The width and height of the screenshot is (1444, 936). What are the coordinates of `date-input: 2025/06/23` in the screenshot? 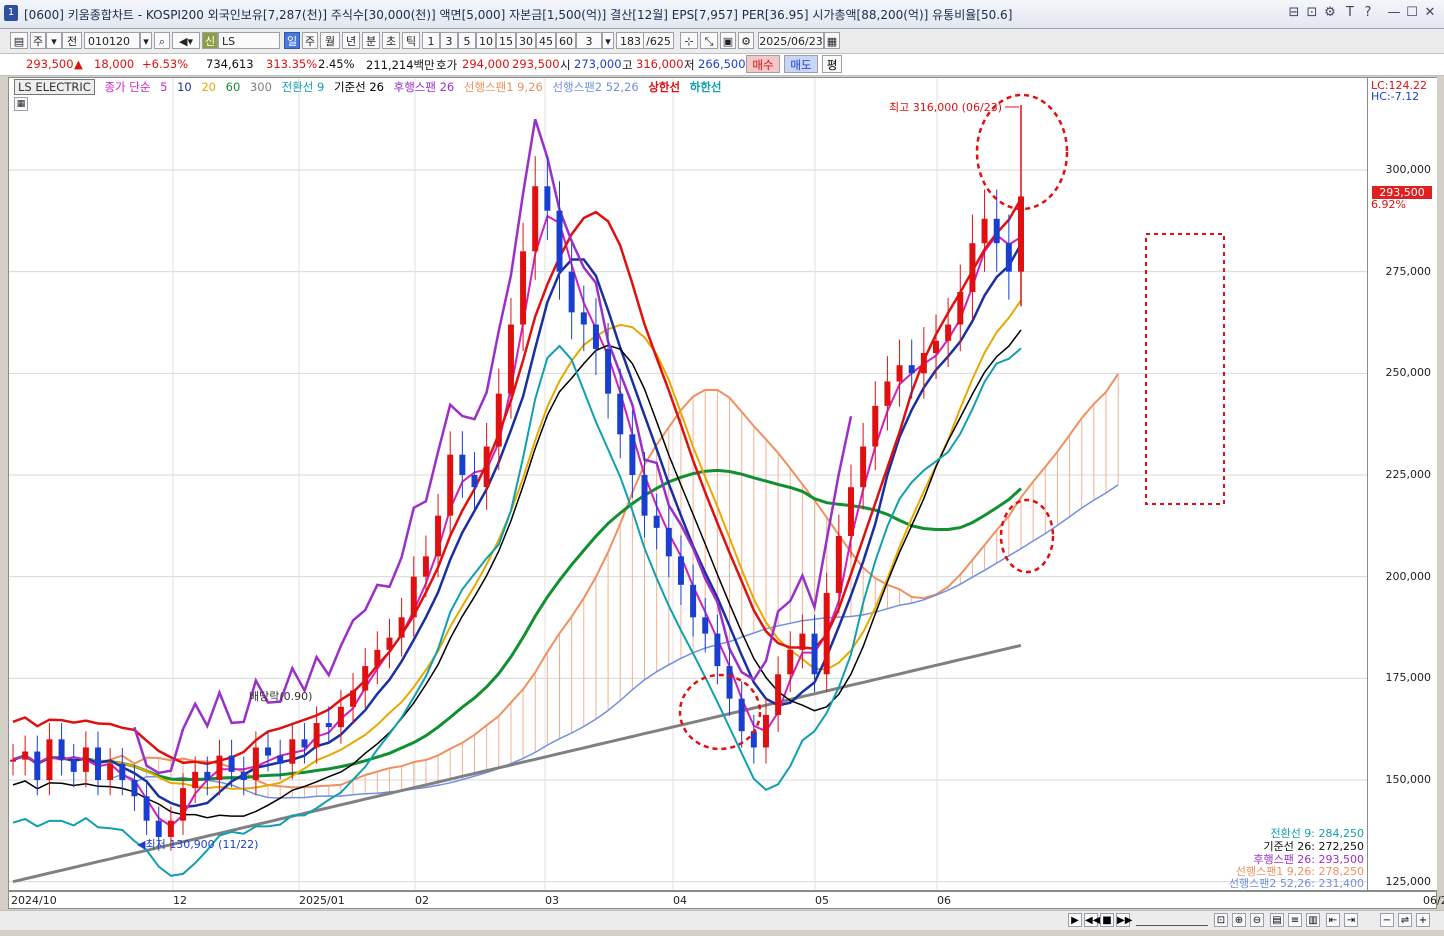 It's located at (791, 40).